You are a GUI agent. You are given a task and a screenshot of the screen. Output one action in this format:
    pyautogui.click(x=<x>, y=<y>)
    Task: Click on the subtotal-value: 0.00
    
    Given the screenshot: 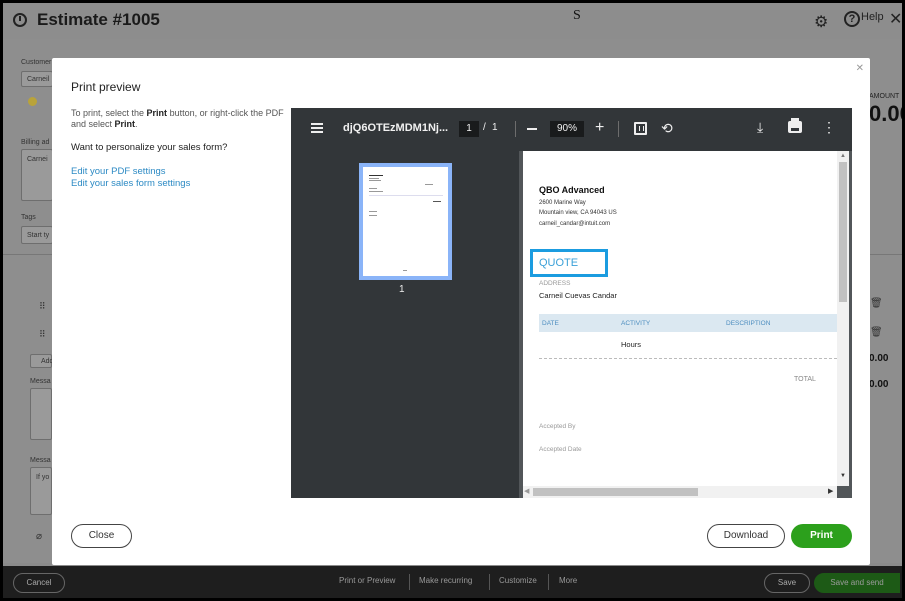 What is the action you would take?
    pyautogui.click(x=879, y=358)
    